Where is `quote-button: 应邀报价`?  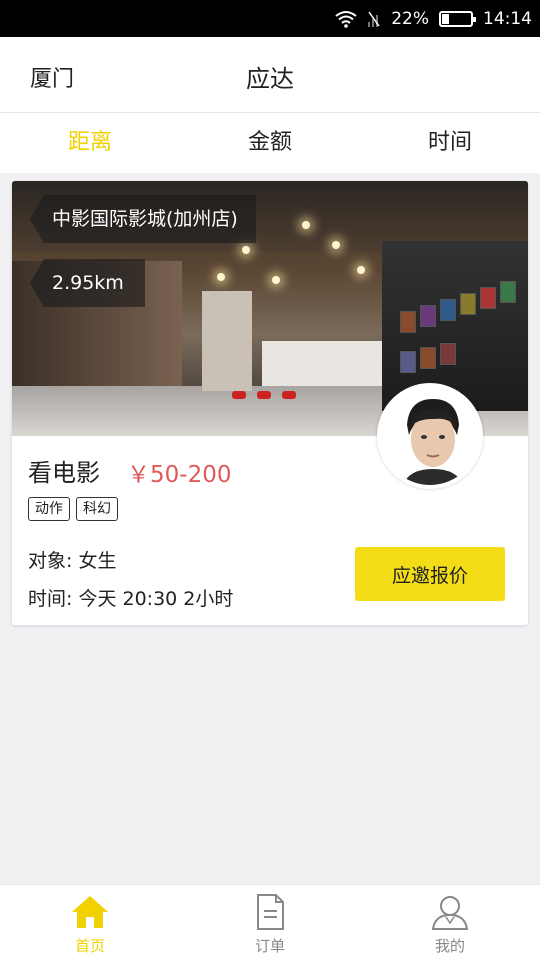 quote-button: 应邀报价 is located at coordinates (430, 574).